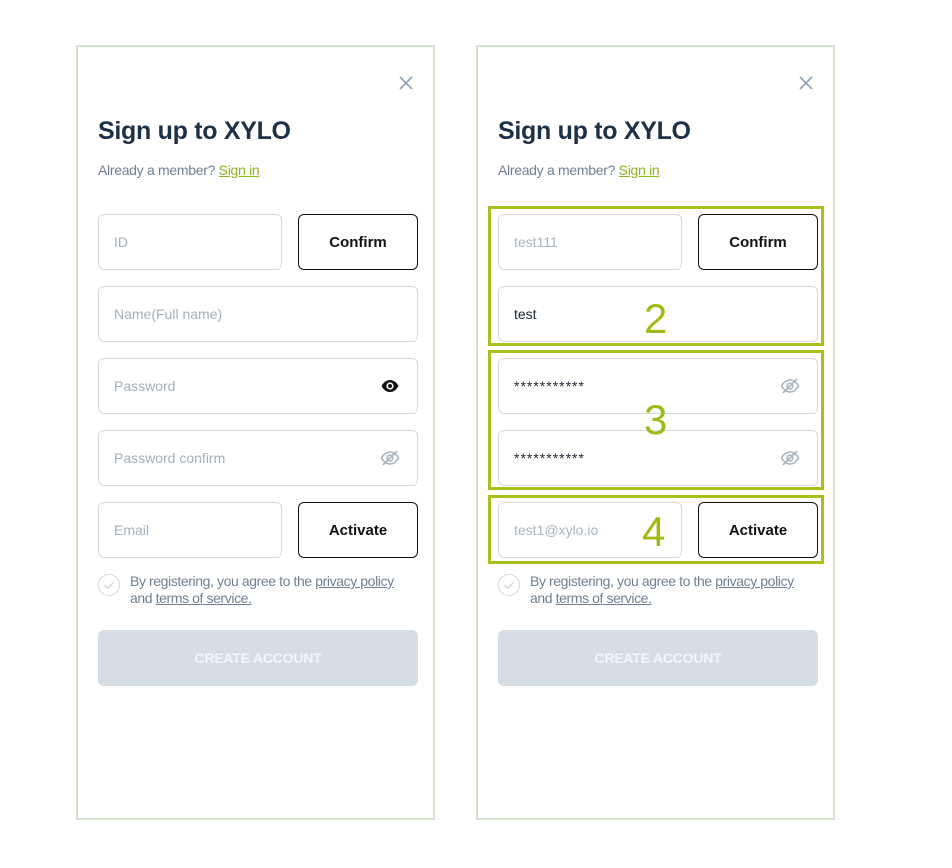 The height and width of the screenshot is (868, 952). I want to click on email-field, so click(190, 530).